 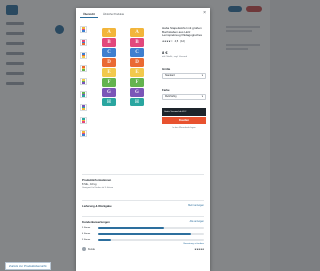 What do you see at coordinates (171, 97) in the screenshot?
I see `option2-value: Mehrfarbig` at bounding box center [171, 97].